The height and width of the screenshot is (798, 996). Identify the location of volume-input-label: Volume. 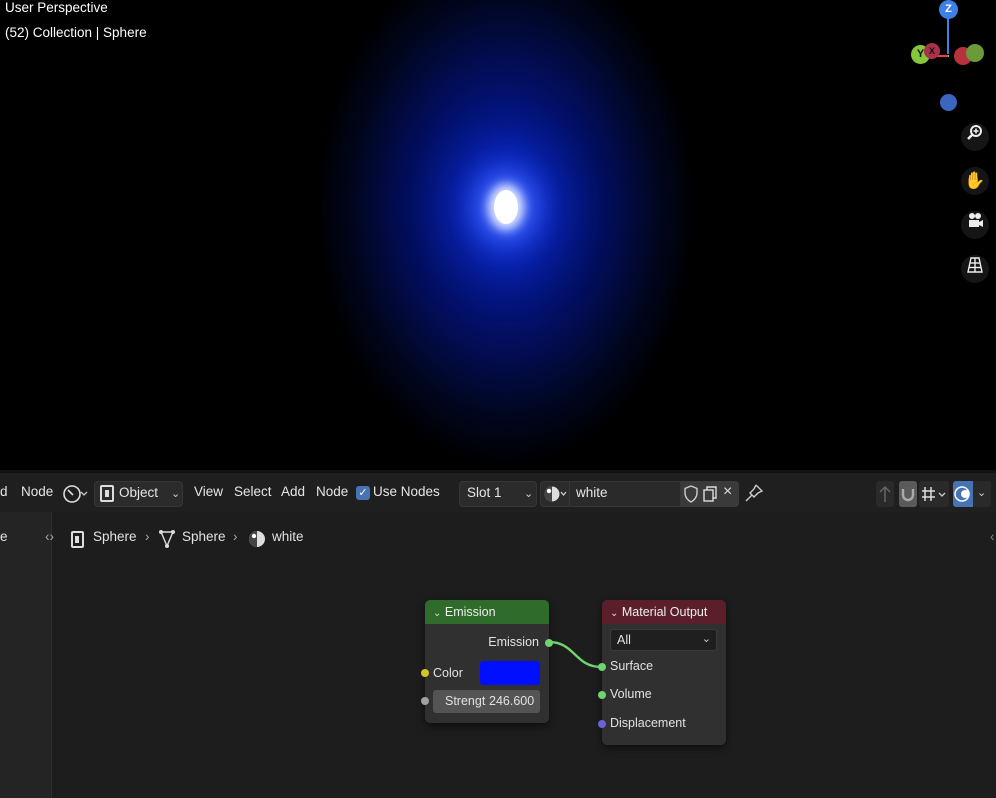
(631, 694).